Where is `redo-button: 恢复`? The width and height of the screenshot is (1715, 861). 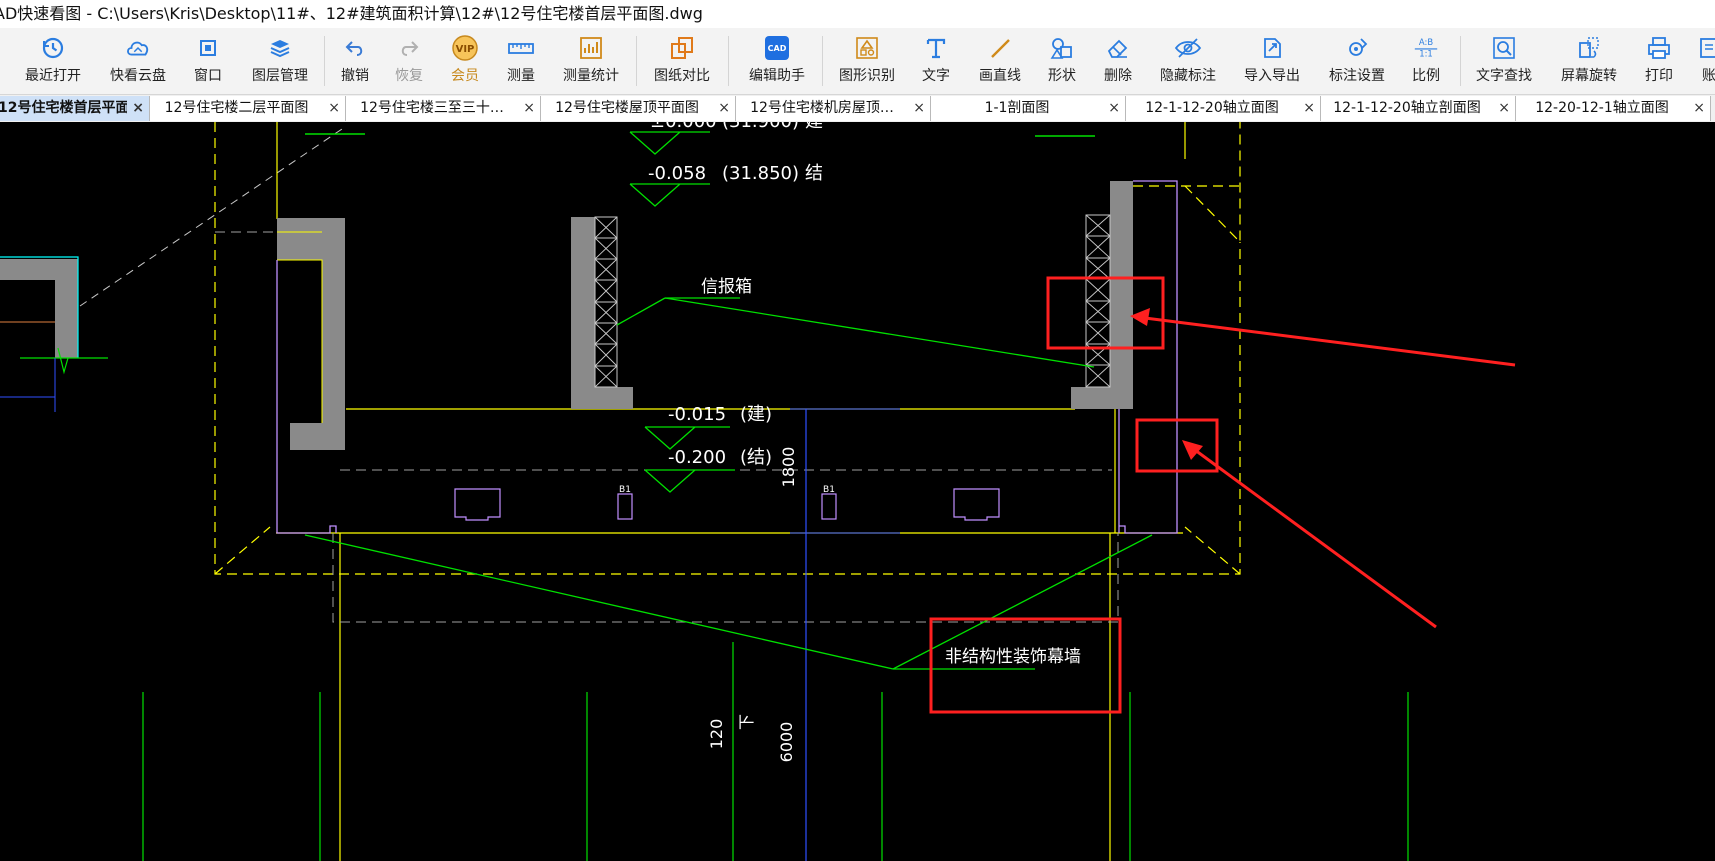
redo-button: 恢复 is located at coordinates (409, 62).